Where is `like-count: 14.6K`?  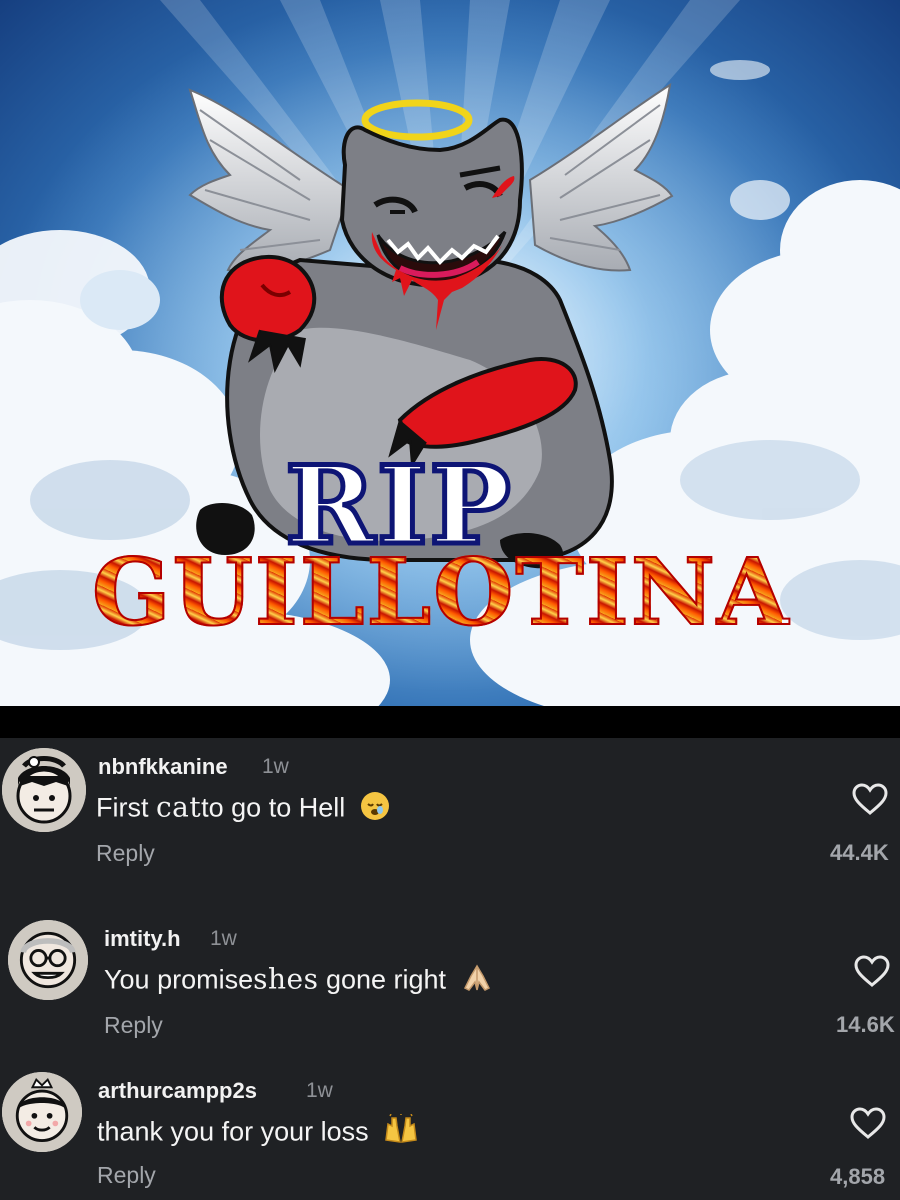
like-count: 14.6K is located at coordinates (865, 1024).